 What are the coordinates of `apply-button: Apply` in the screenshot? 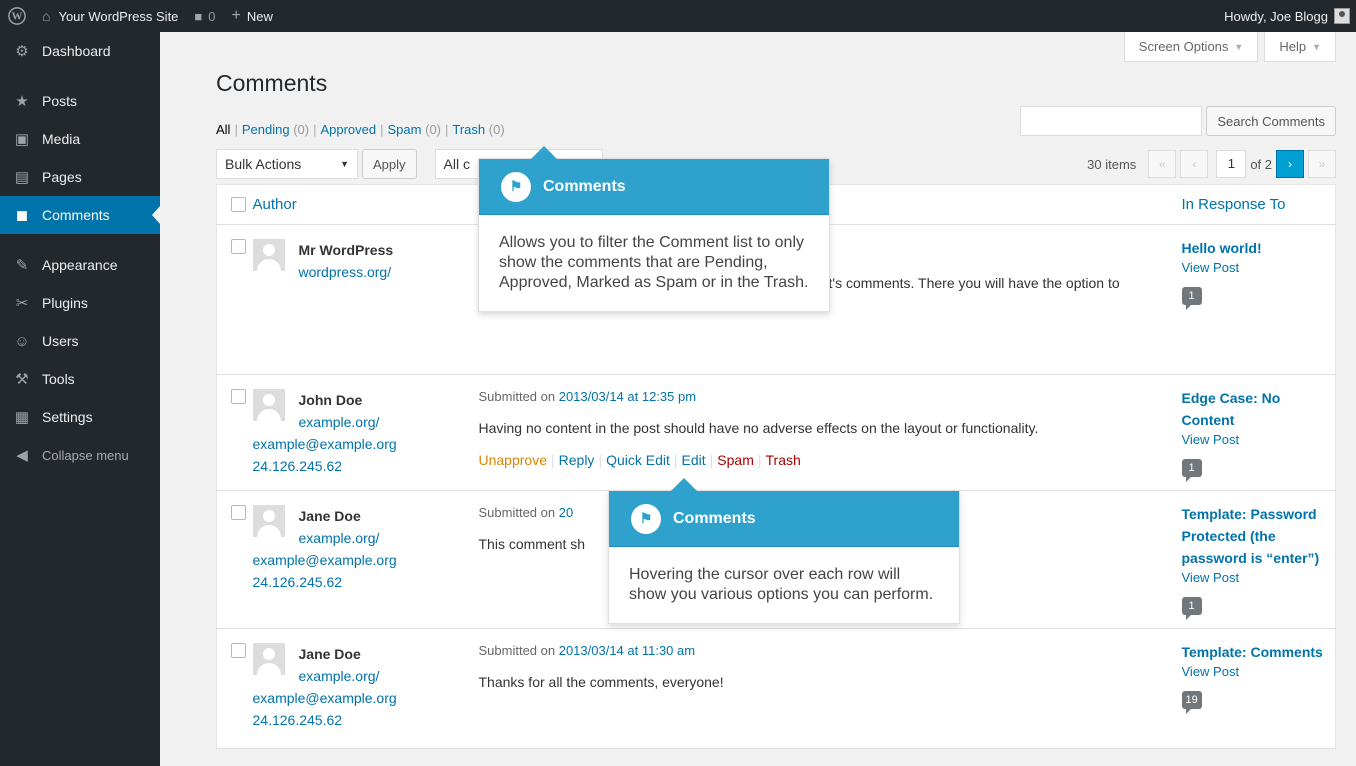 It's located at (389, 164).